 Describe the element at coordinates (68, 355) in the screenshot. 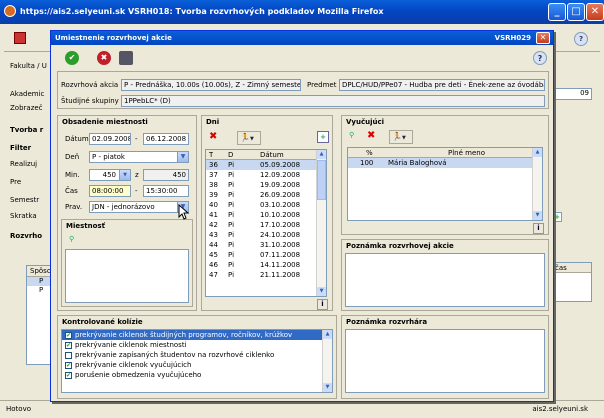

I see `collision-checkbox` at that location.